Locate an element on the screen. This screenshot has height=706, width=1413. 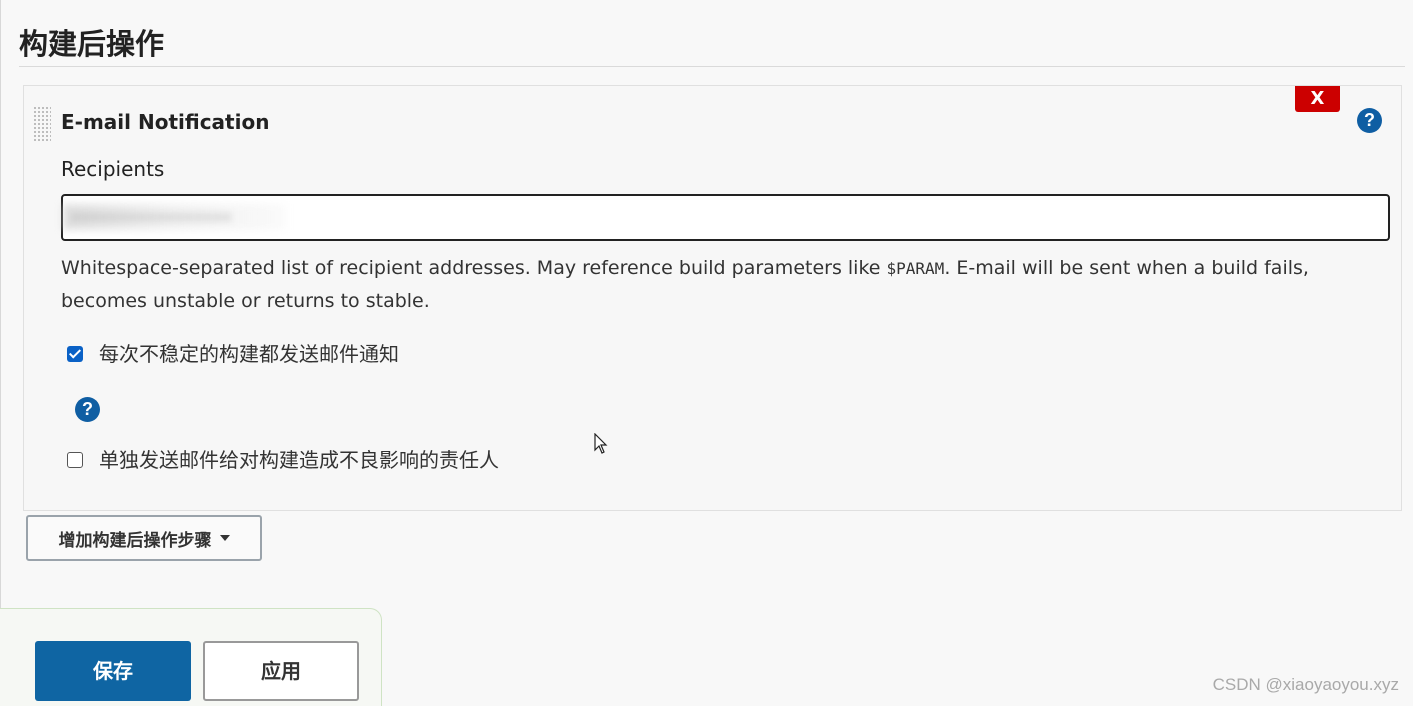
email-notification-title: E-mail Notification is located at coordinates (165, 122).